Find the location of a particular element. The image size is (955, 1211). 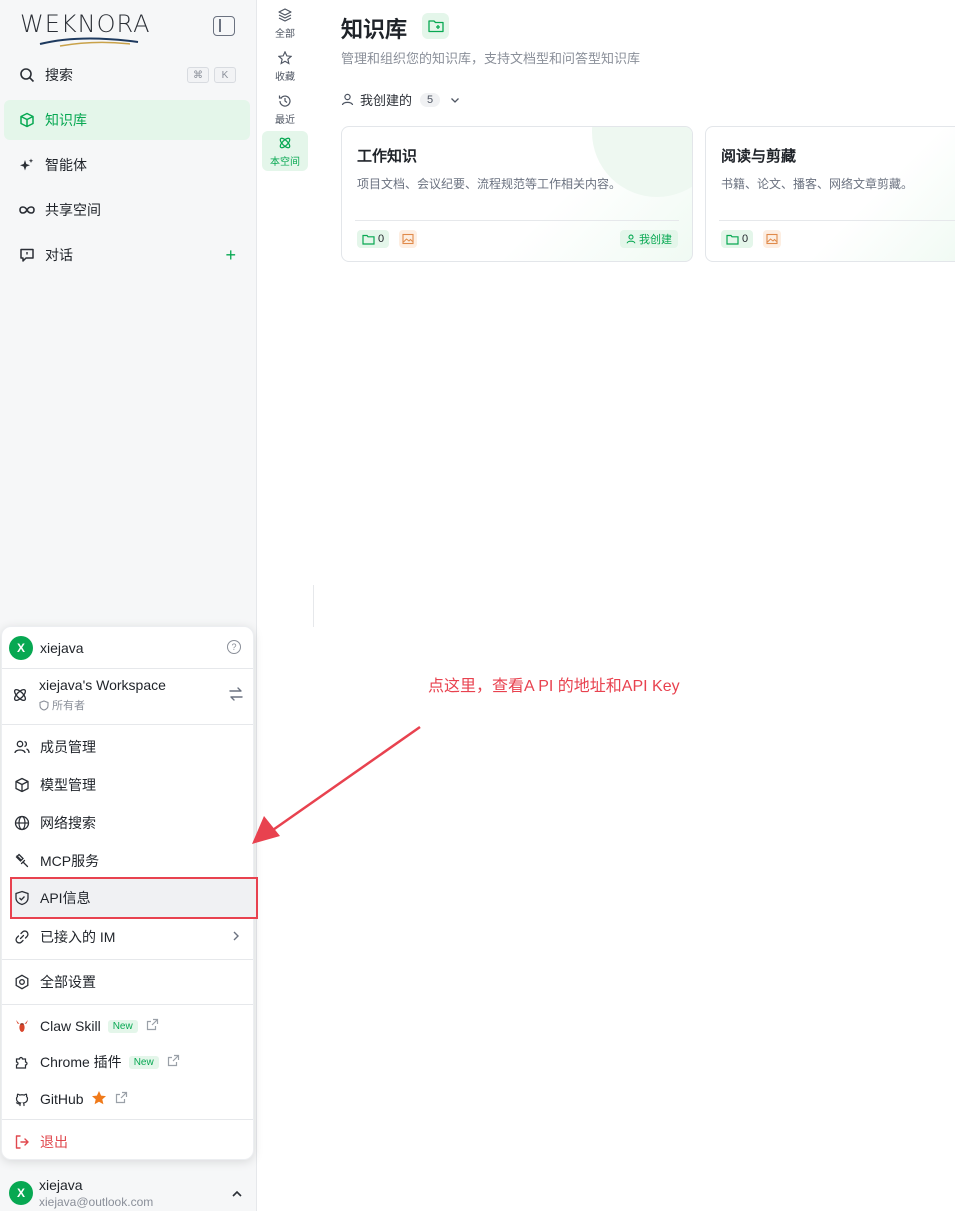

page-subtitle: 管理和组织您的知识库，支持文档型和问答型知识库 is located at coordinates (491, 58).